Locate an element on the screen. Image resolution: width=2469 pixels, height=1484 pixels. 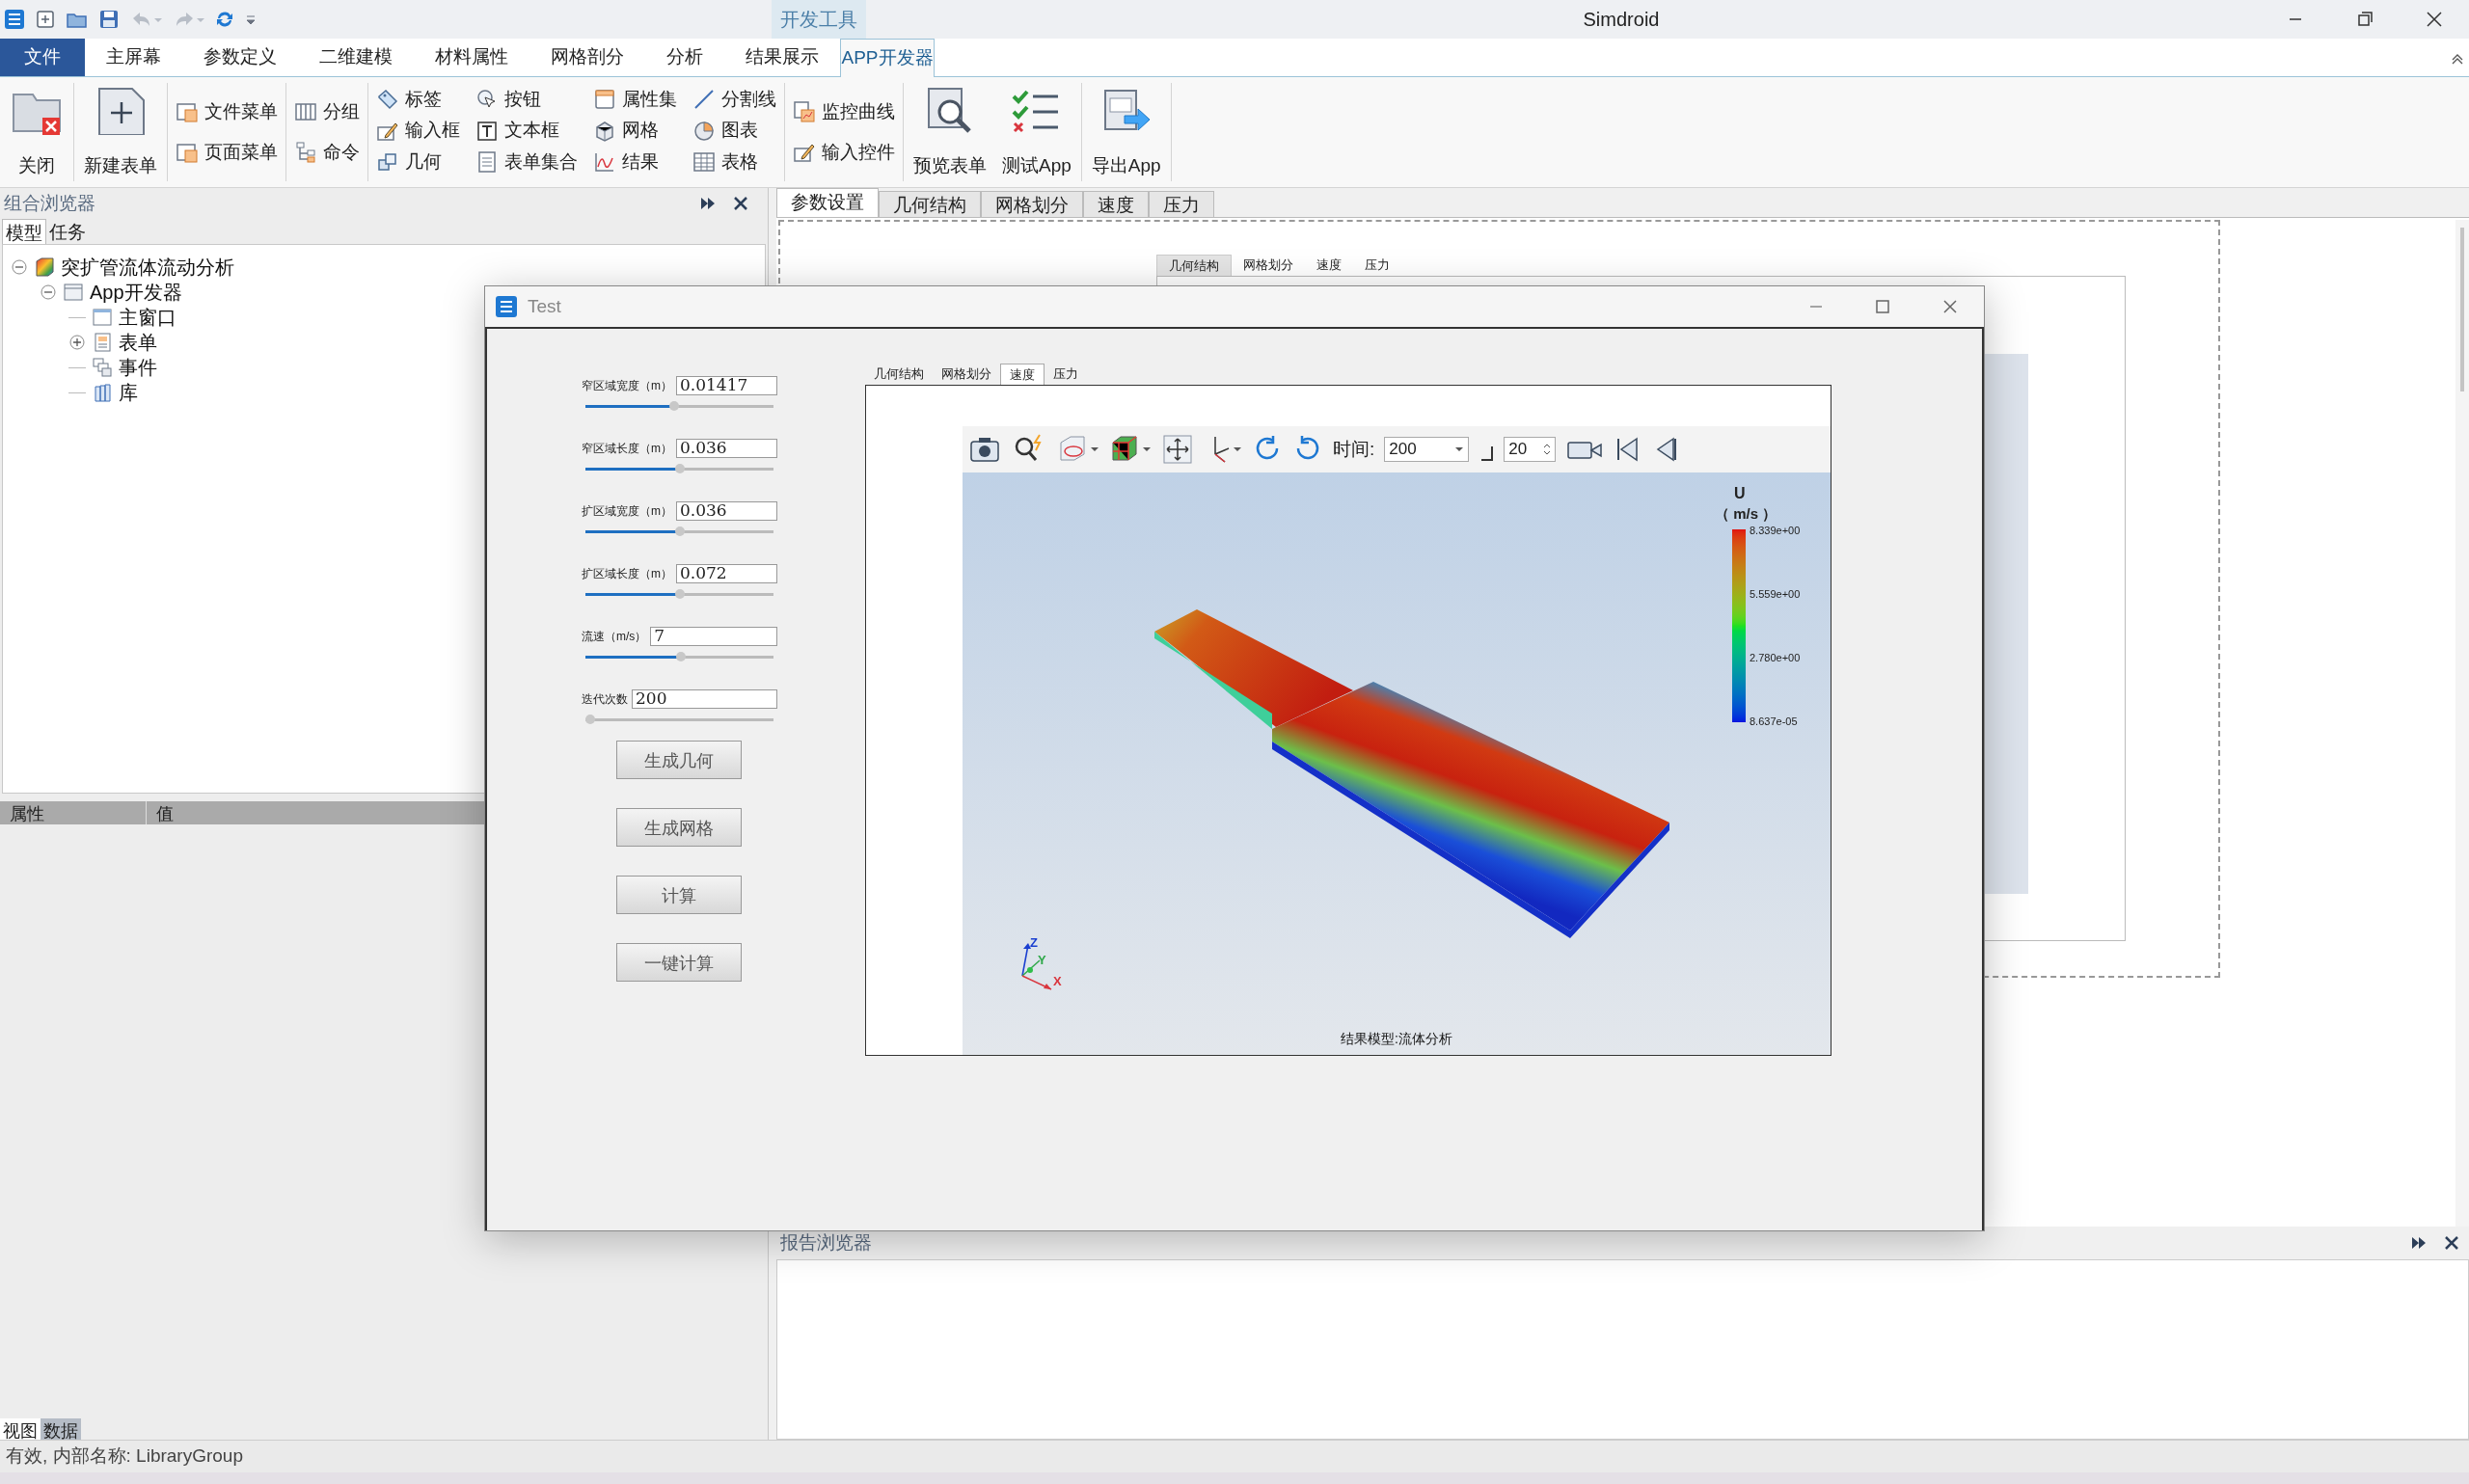
input-field: 7 is located at coordinates (714, 636).